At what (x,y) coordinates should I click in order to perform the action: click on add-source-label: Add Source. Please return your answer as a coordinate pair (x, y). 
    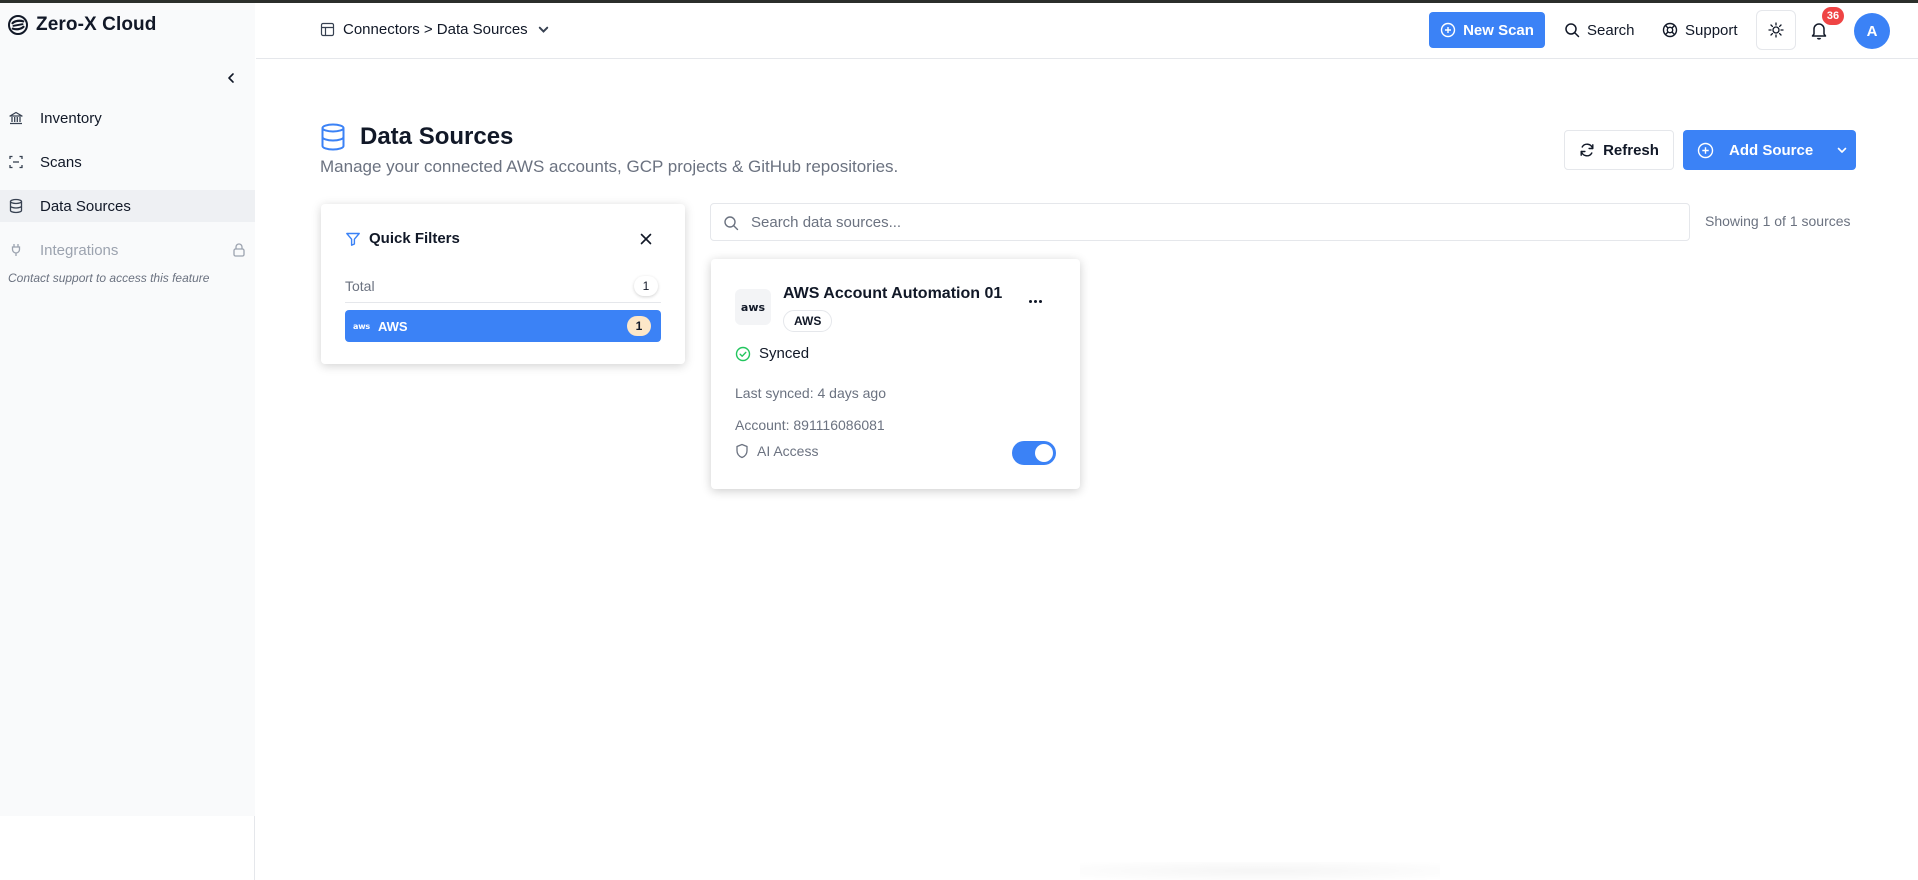
    Looking at the image, I should click on (1771, 150).